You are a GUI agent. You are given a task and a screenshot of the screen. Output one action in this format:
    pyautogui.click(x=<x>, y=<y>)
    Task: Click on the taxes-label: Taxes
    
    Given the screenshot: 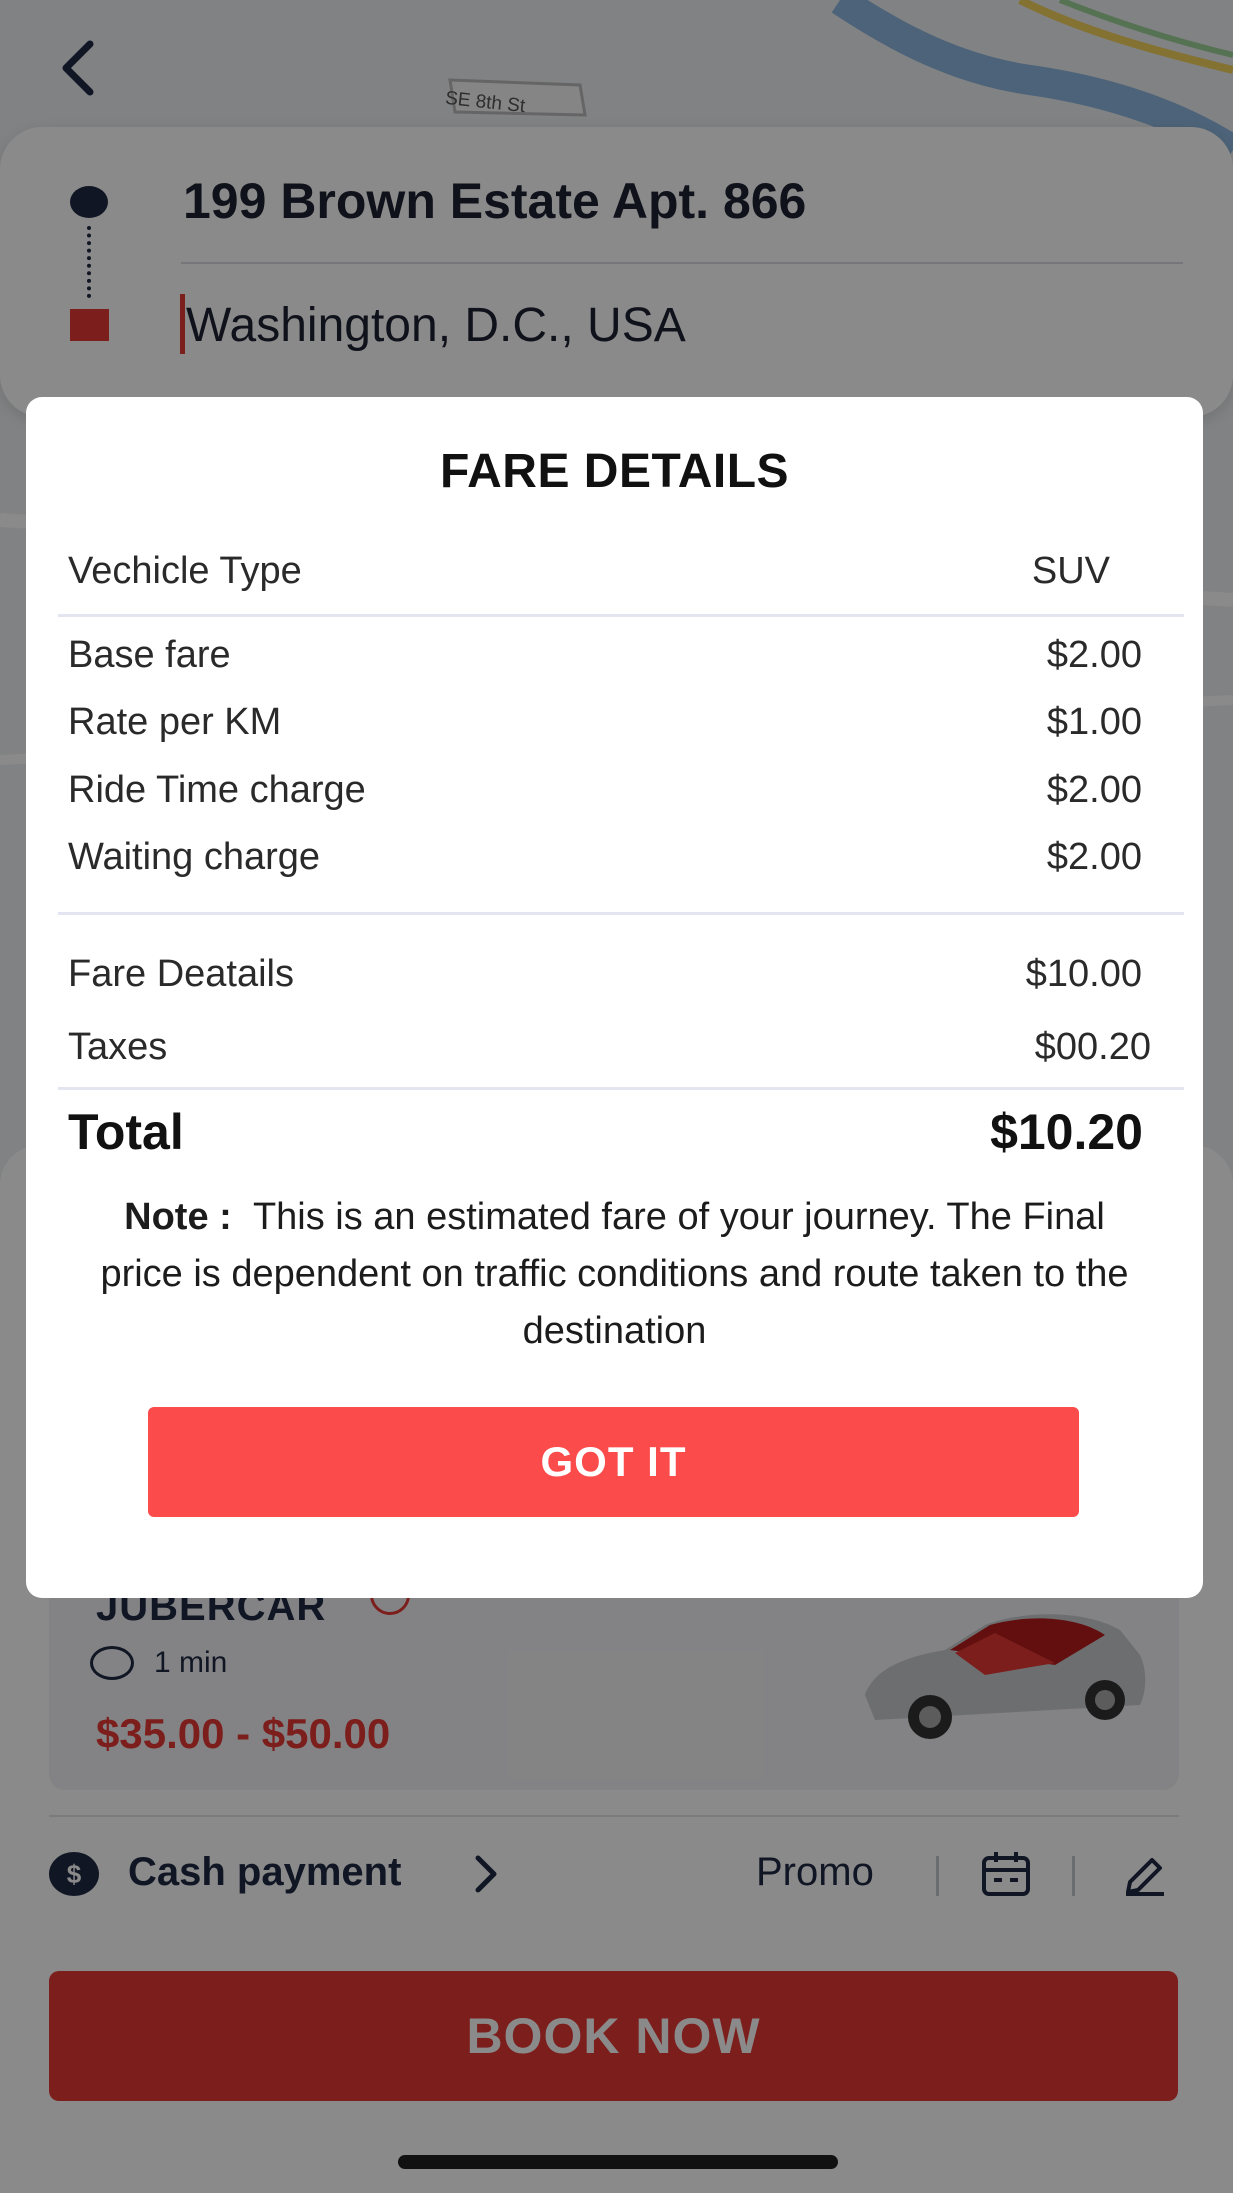 What is the action you would take?
    pyautogui.click(x=118, y=1047)
    